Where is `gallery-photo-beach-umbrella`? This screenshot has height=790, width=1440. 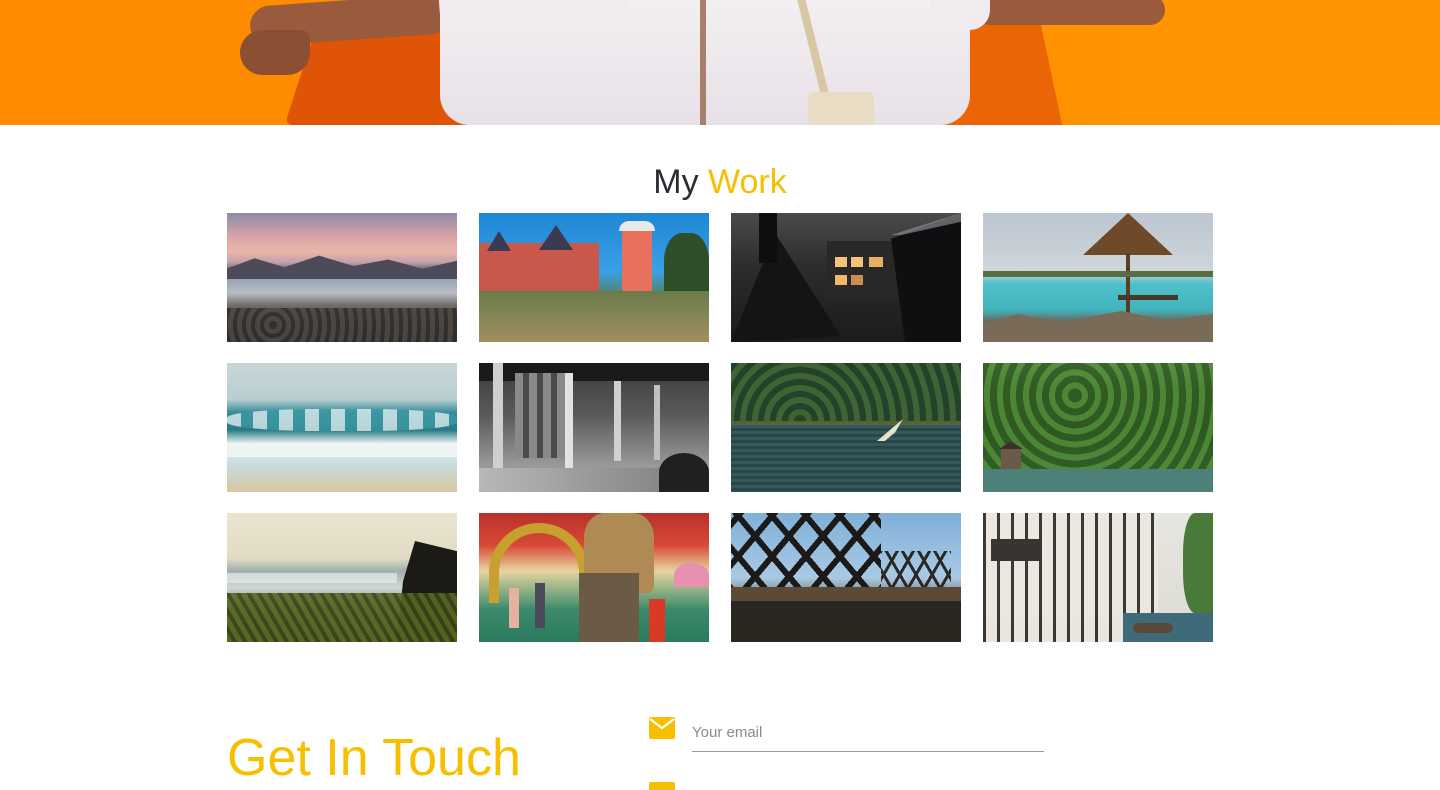 gallery-photo-beach-umbrella is located at coordinates (1098, 277).